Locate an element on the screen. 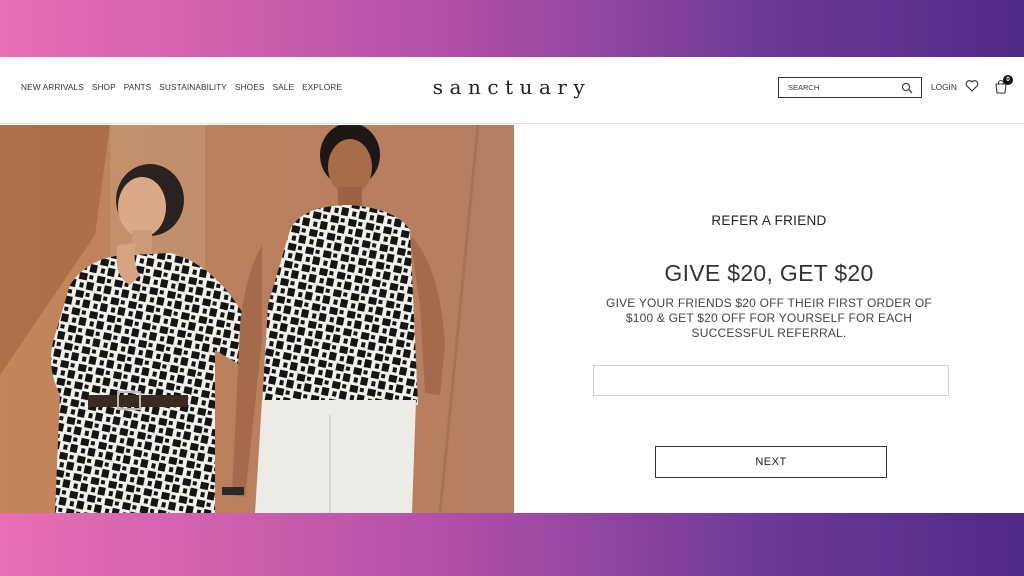 This screenshot has width=1024, height=576. search-box is located at coordinates (850, 87).